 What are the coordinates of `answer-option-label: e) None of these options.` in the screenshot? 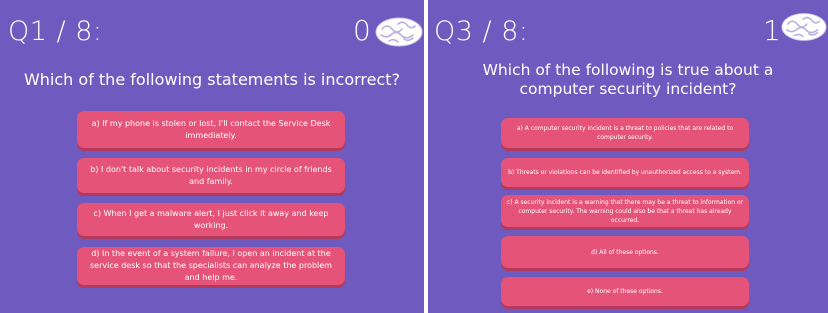 It's located at (625, 291).